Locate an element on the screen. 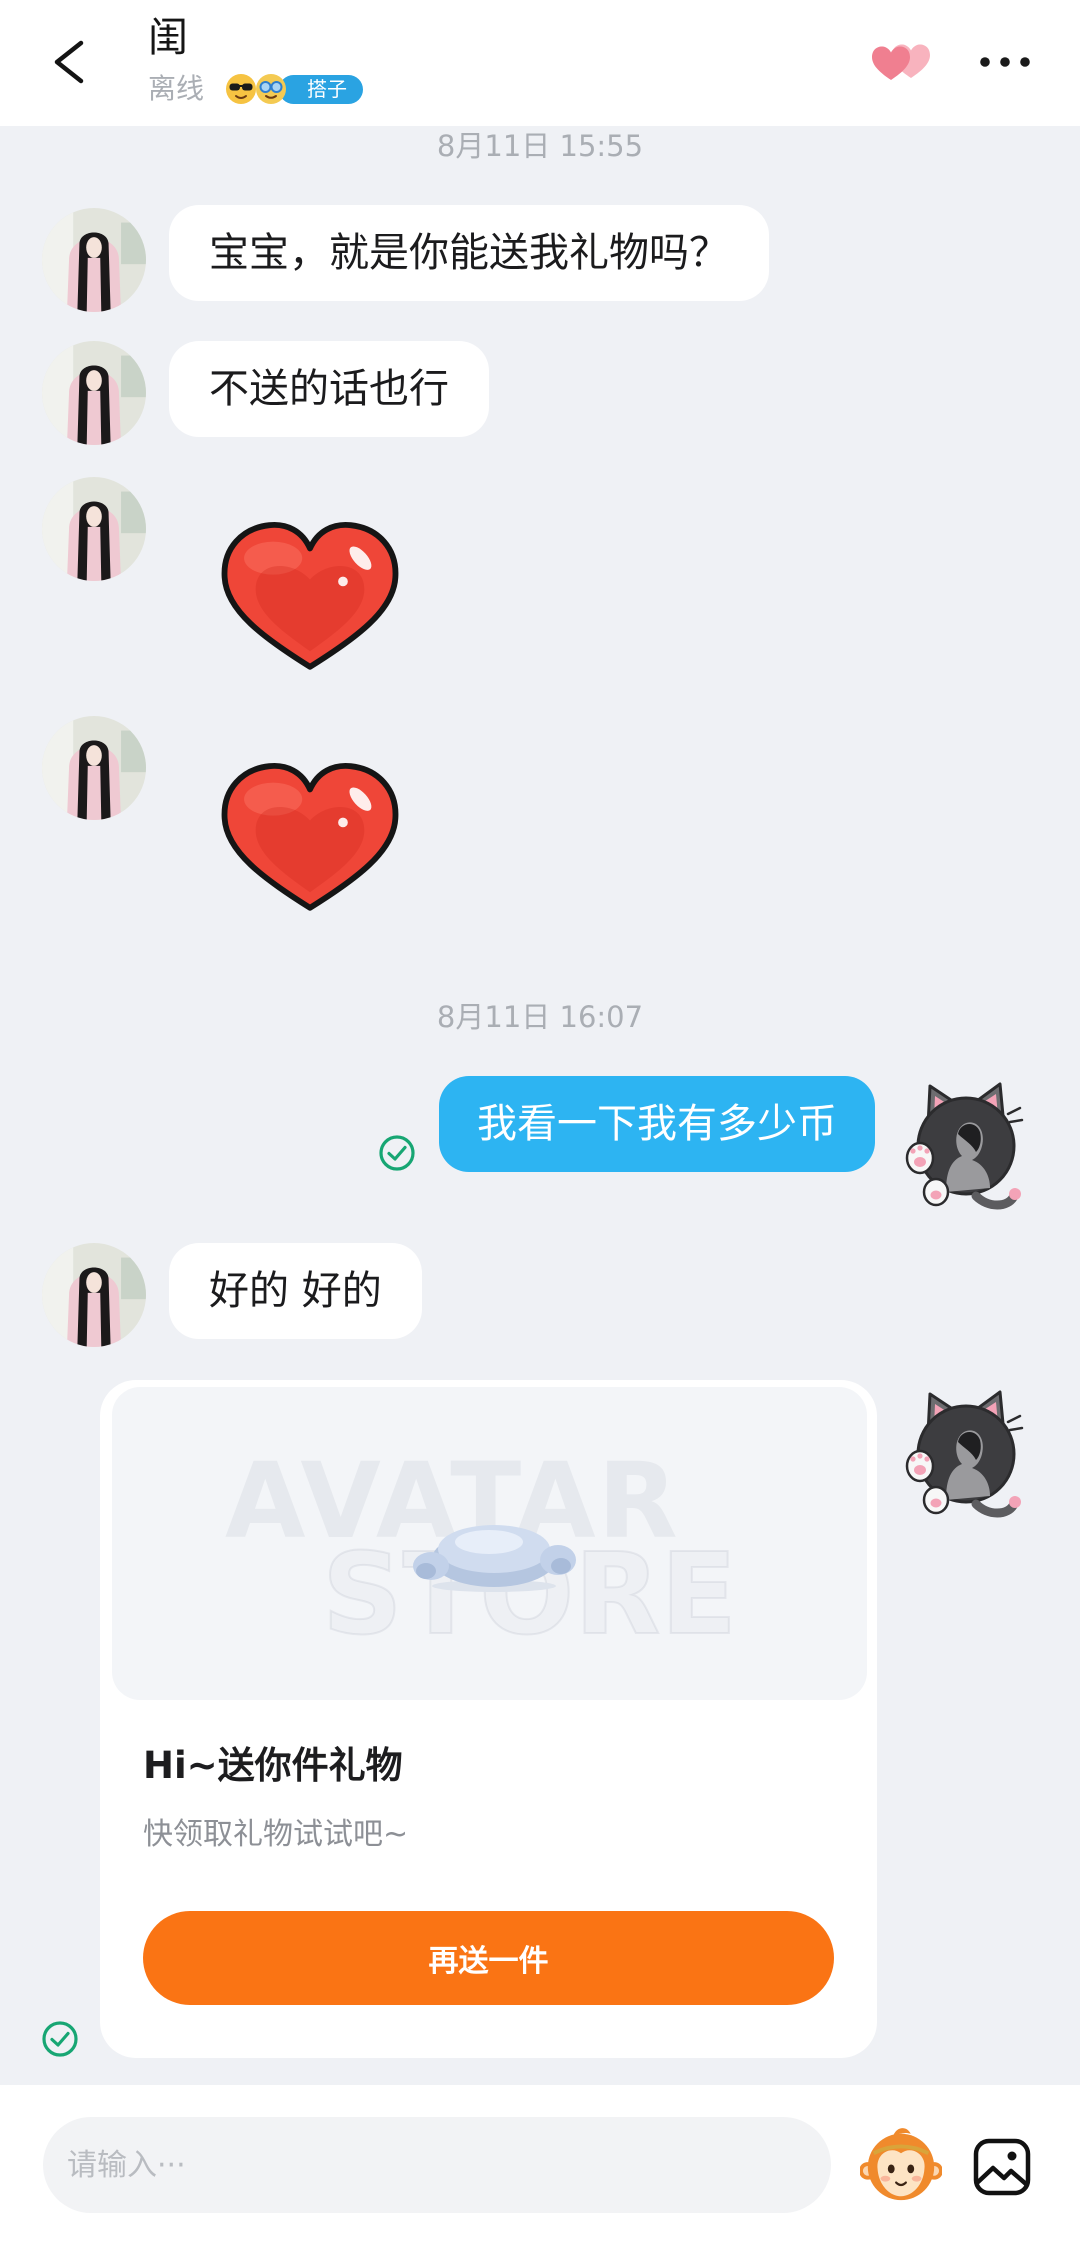  emoji-button is located at coordinates (901, 2165).